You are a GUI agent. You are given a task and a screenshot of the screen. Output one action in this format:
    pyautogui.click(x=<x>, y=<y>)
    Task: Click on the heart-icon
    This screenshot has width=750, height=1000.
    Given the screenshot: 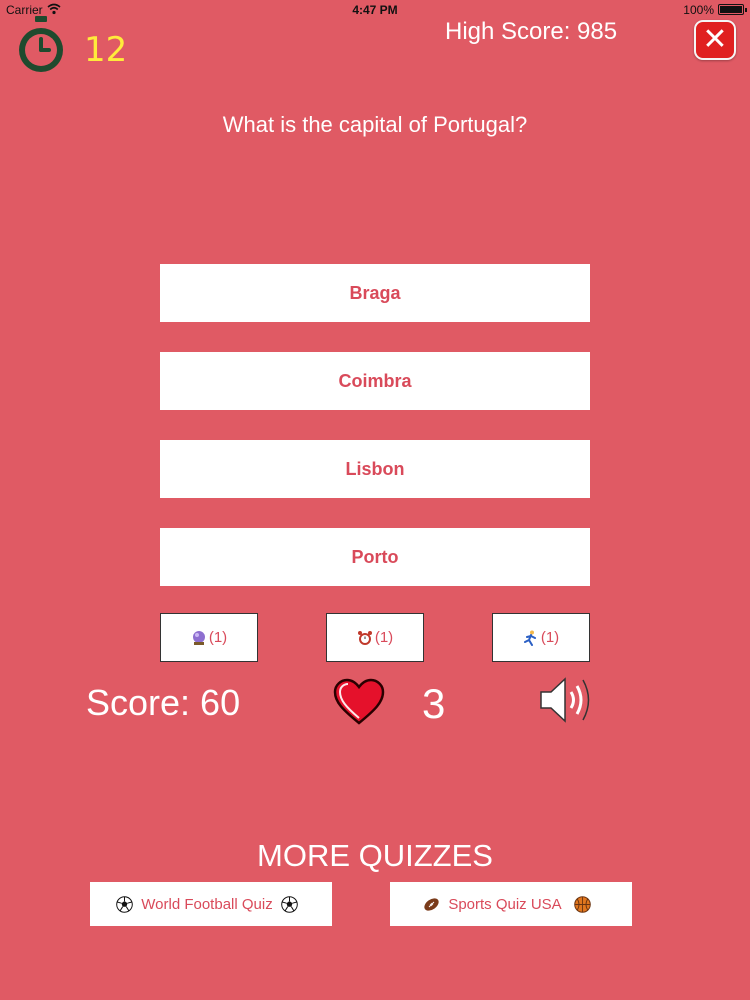 What is the action you would take?
    pyautogui.click(x=359, y=701)
    